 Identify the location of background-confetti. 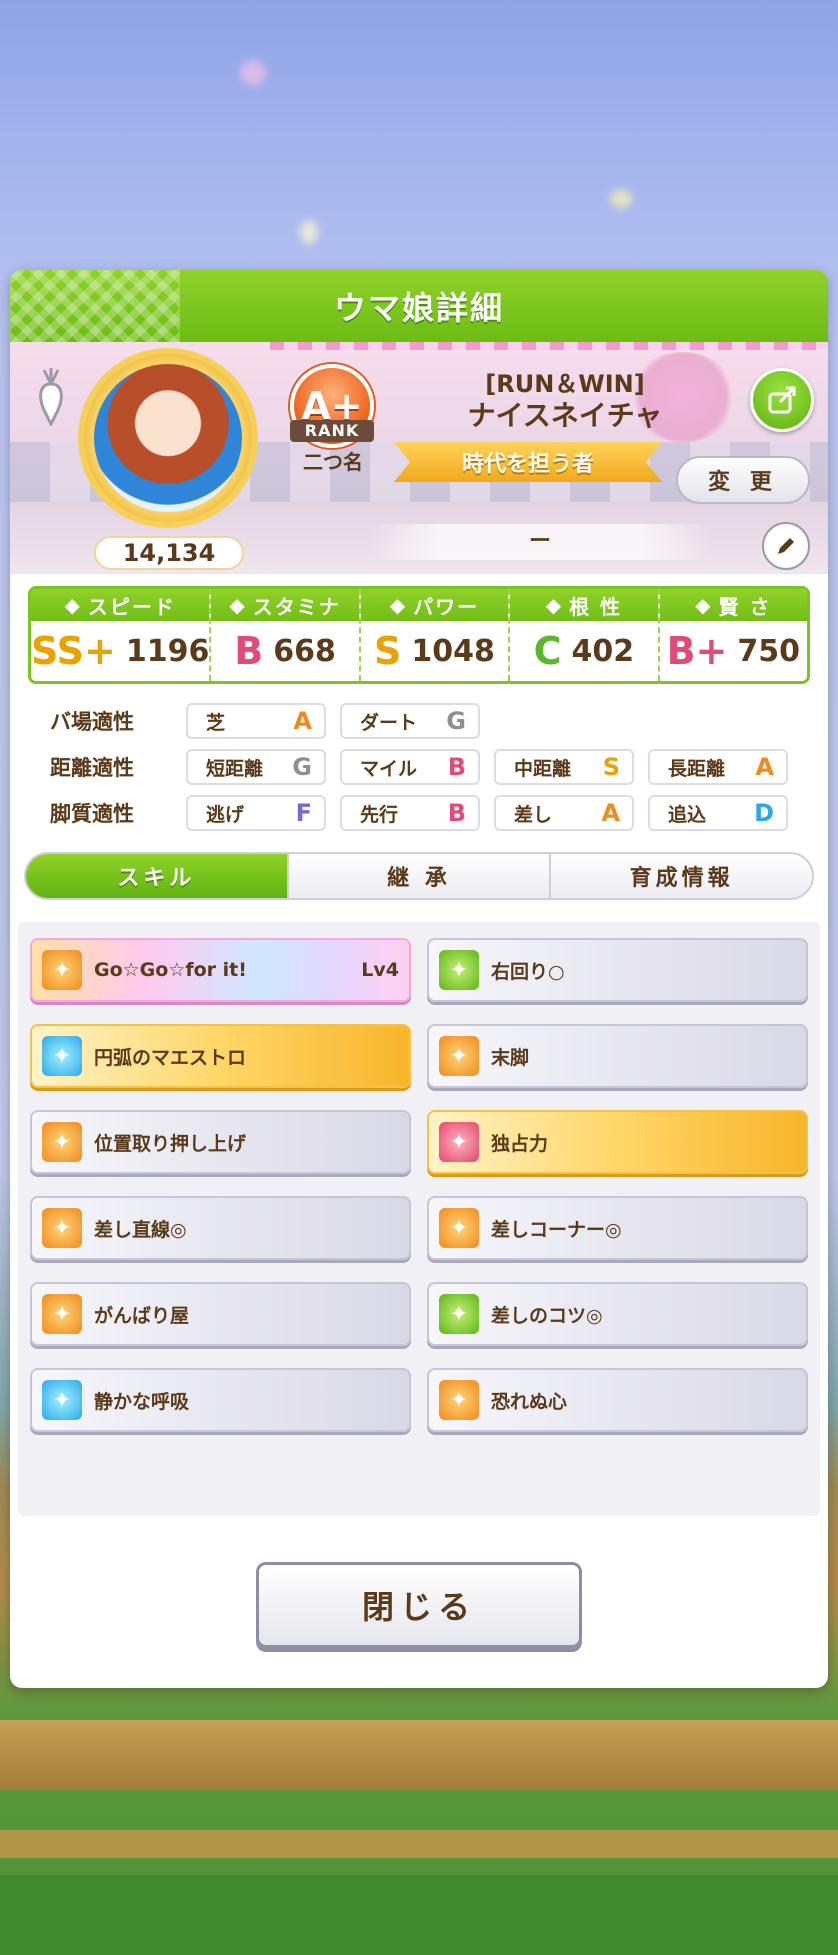
(253, 73).